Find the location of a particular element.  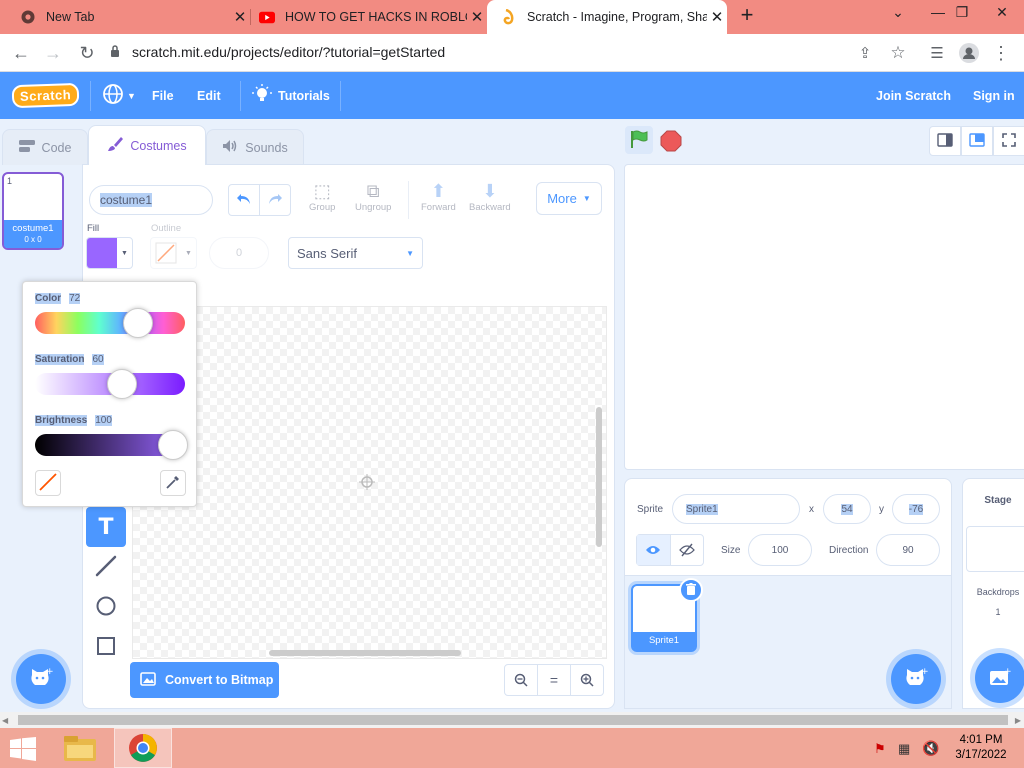

brightness-slider-knob is located at coordinates (173, 445).